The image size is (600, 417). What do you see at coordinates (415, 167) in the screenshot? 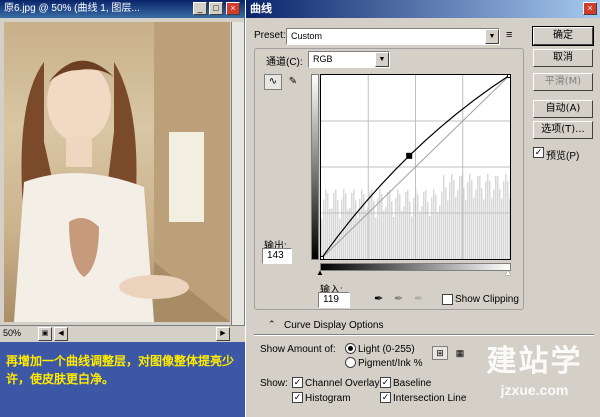
I see `curve-graph` at bounding box center [415, 167].